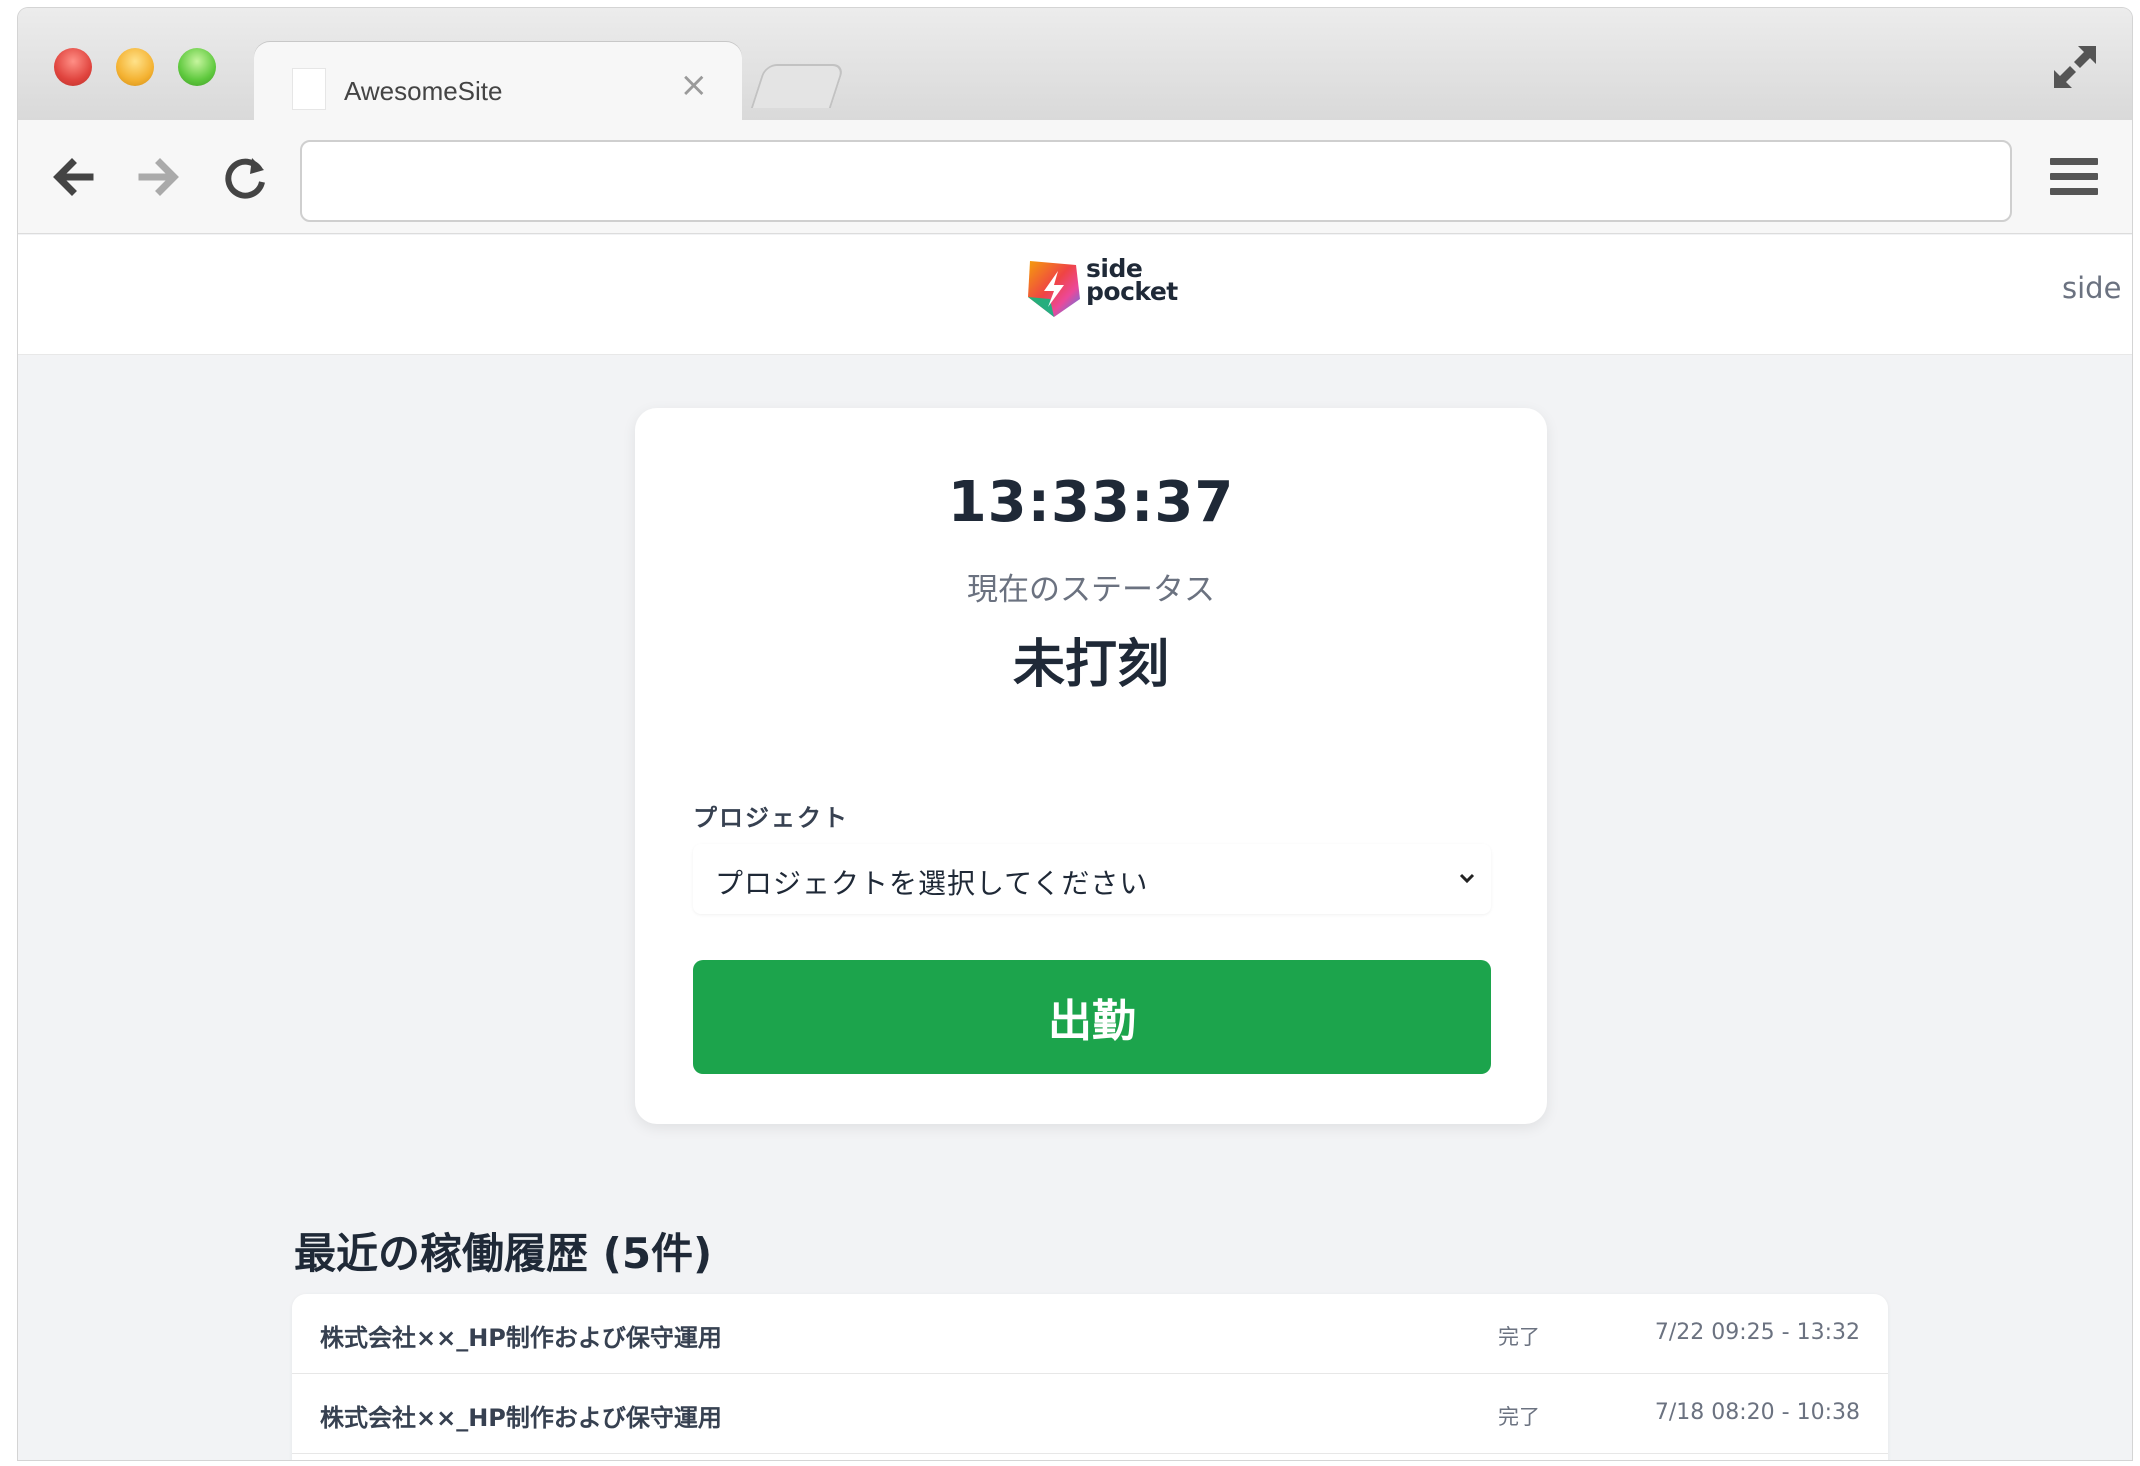  I want to click on history-row: 株式会社××_HP制作および保守運用 完了 7/22 09:25 - 13:32, so click(1090, 1334).